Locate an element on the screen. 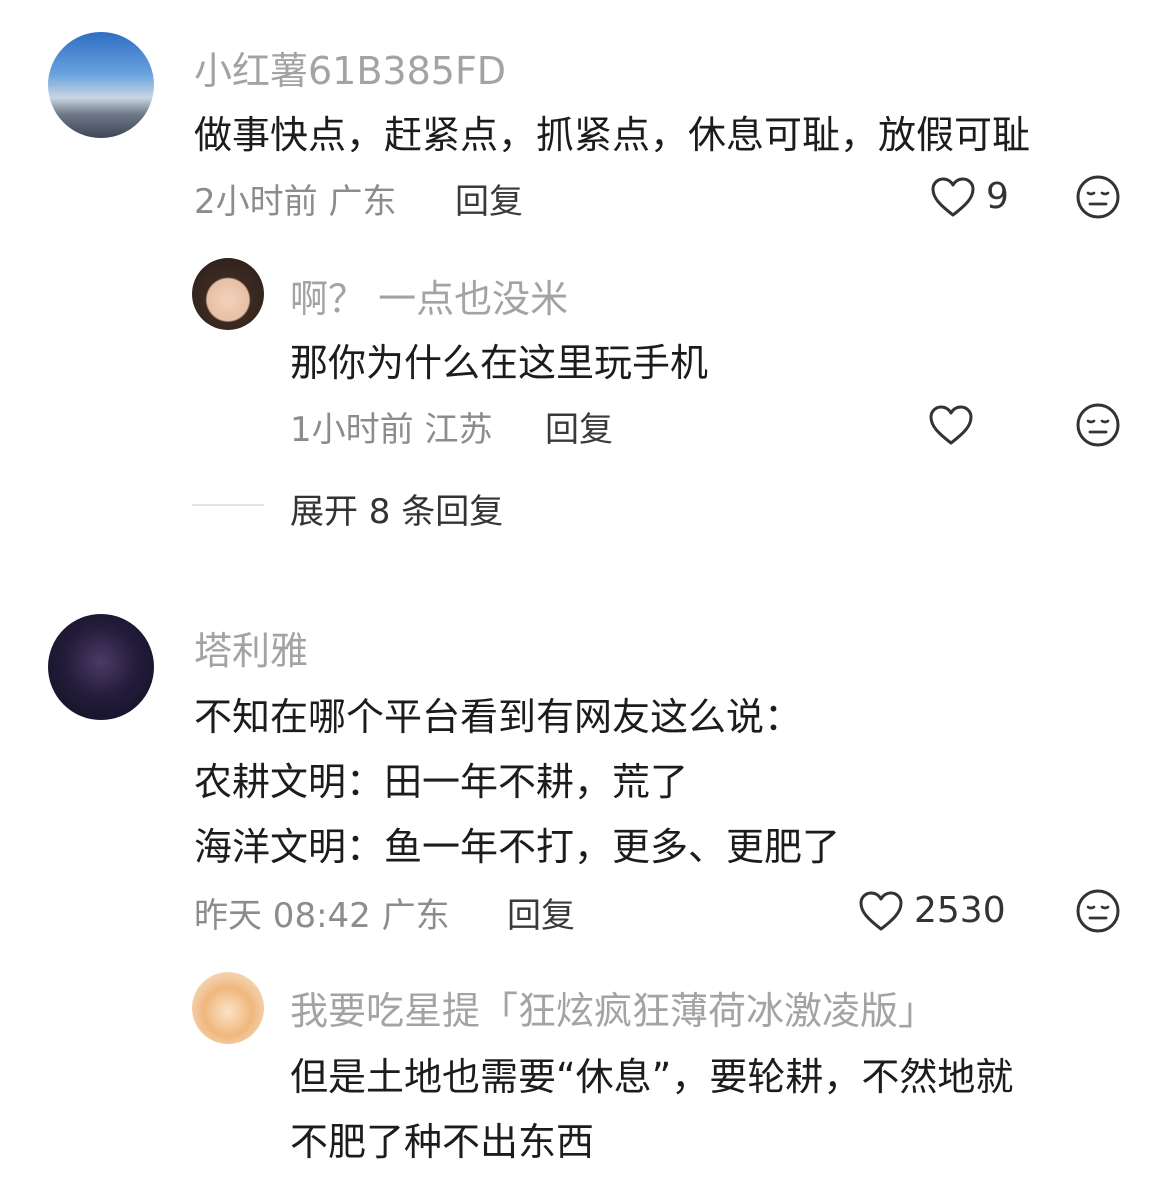  comment-2-text-line-3: 海洋文明：鱼一年不打，更多、更肥了 is located at coordinates (517, 847).